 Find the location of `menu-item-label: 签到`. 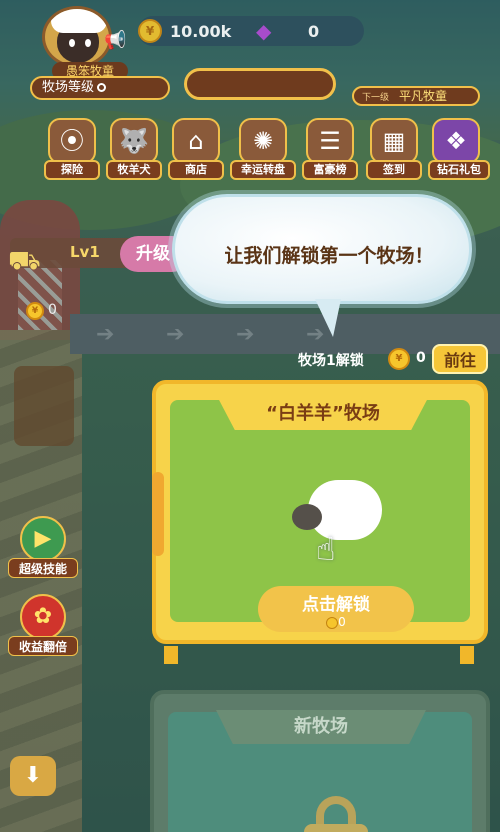

menu-item-label: 签到 is located at coordinates (394, 170).